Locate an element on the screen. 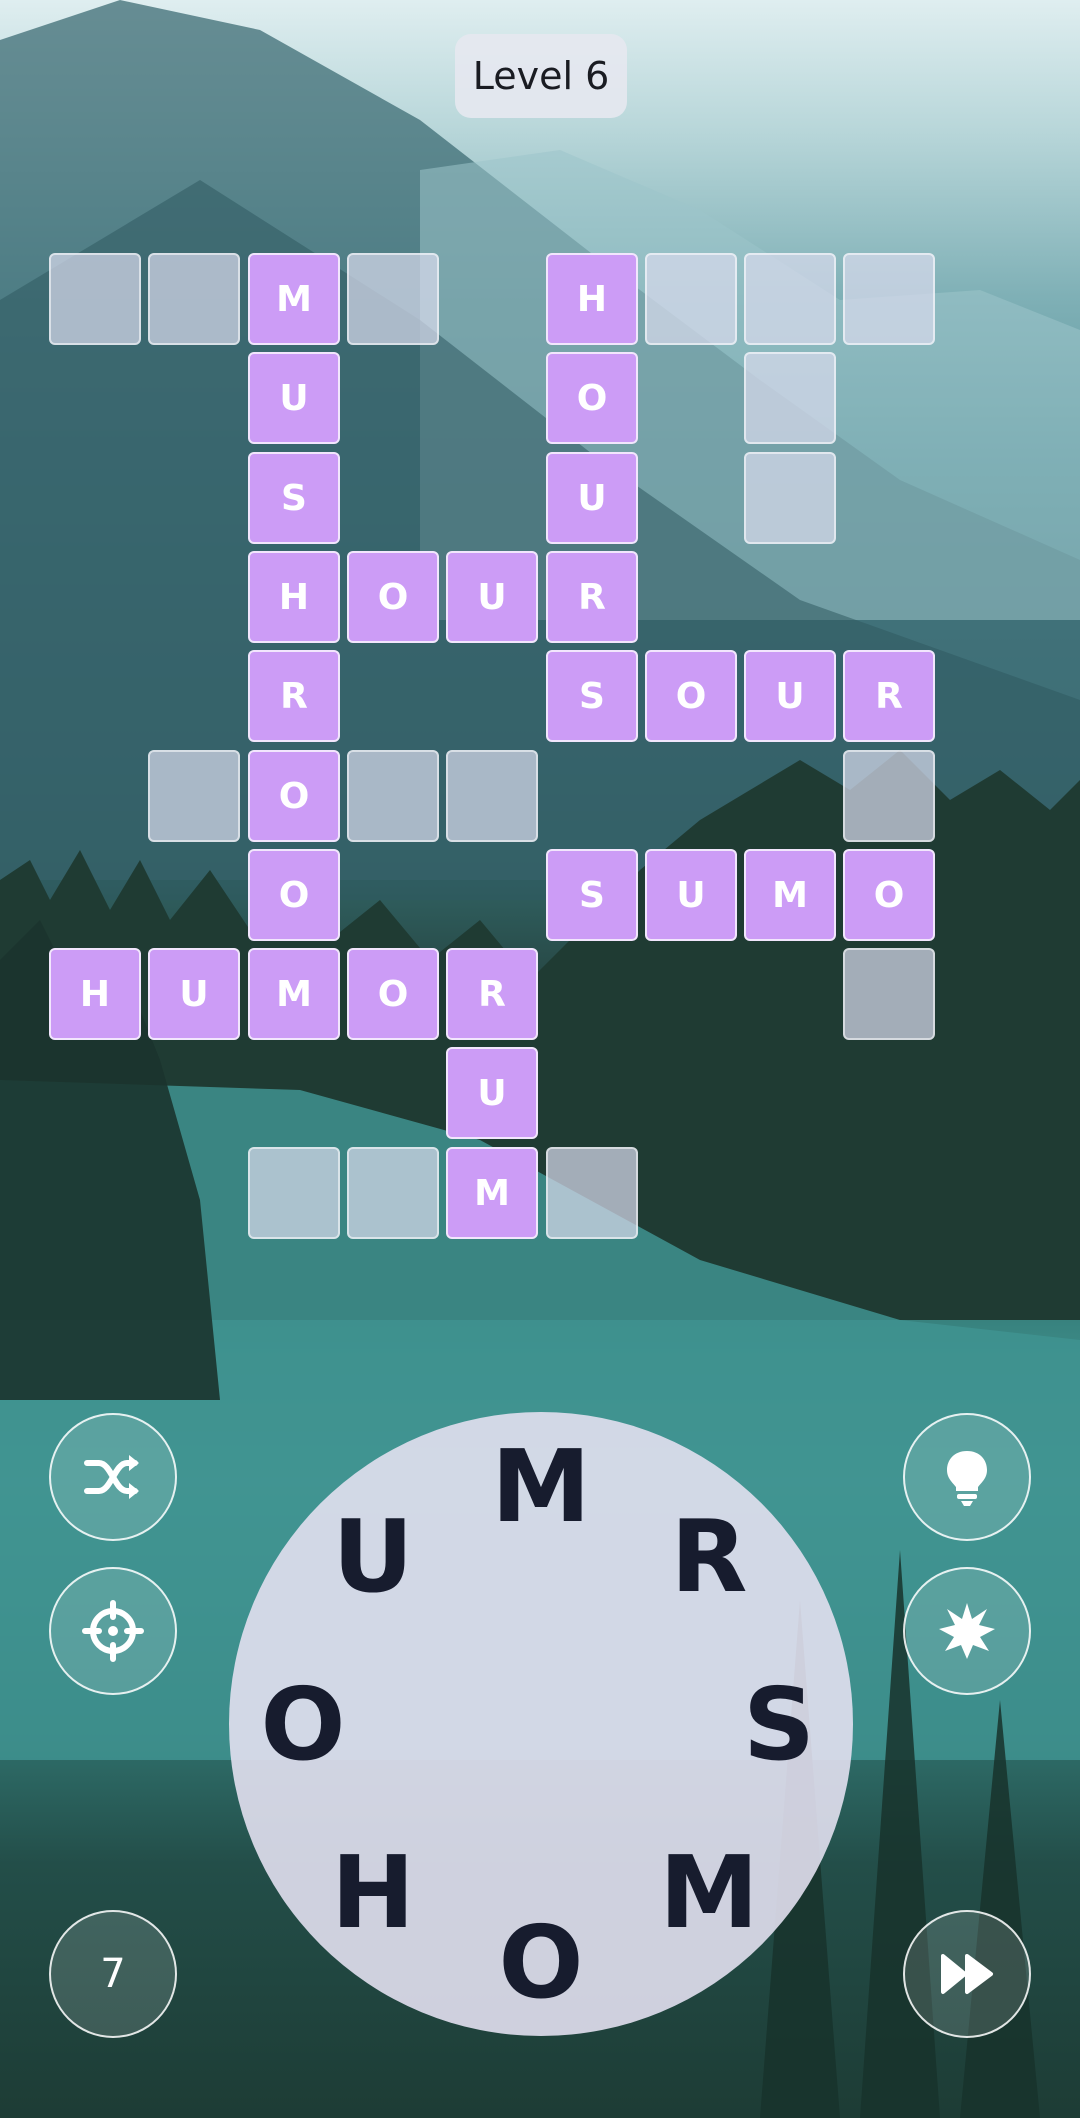 This screenshot has height=2118, width=1080. target-button is located at coordinates (113, 1631).